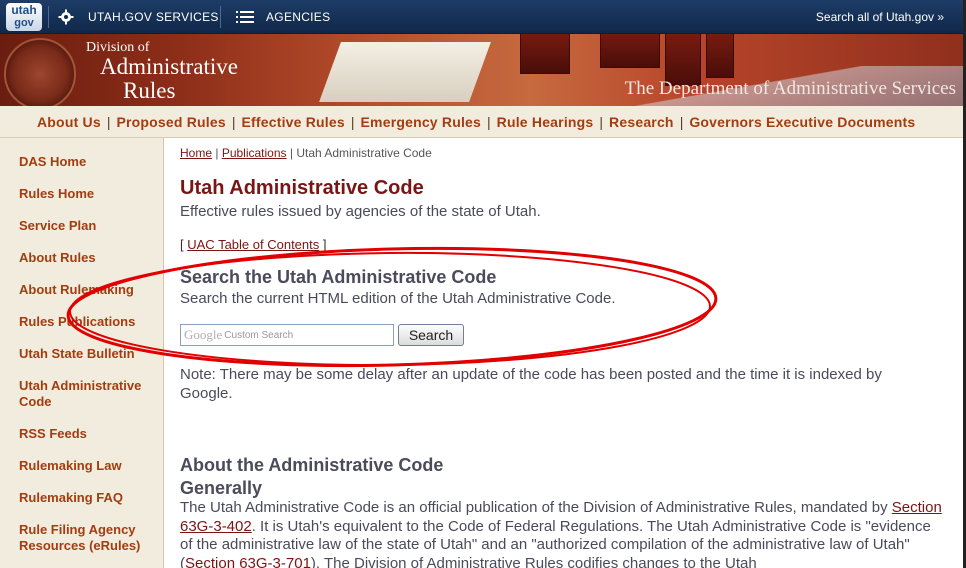  I want to click on section-63g-3-701-link: Section 63G-3-701, so click(248, 561).